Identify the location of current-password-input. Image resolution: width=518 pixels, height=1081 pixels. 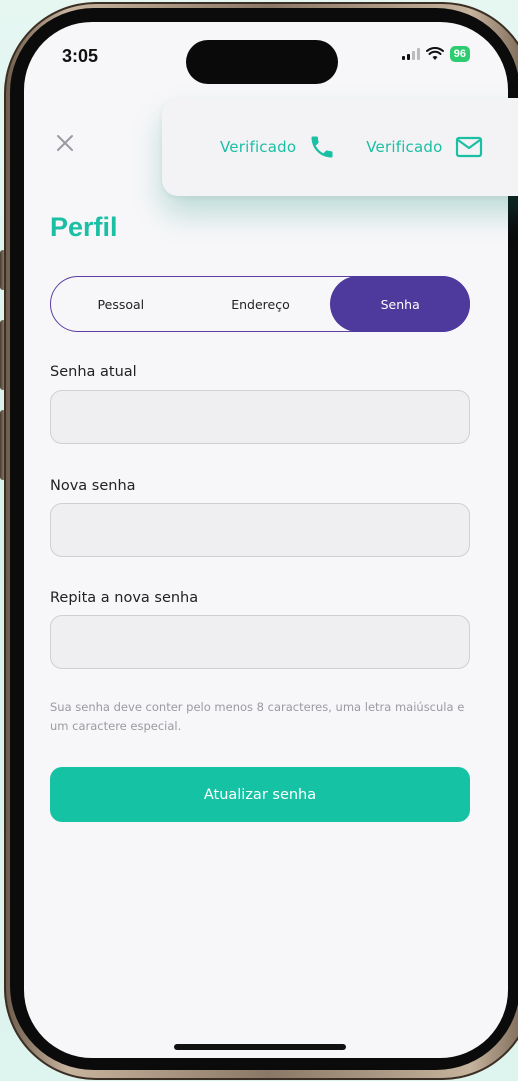
(260, 417).